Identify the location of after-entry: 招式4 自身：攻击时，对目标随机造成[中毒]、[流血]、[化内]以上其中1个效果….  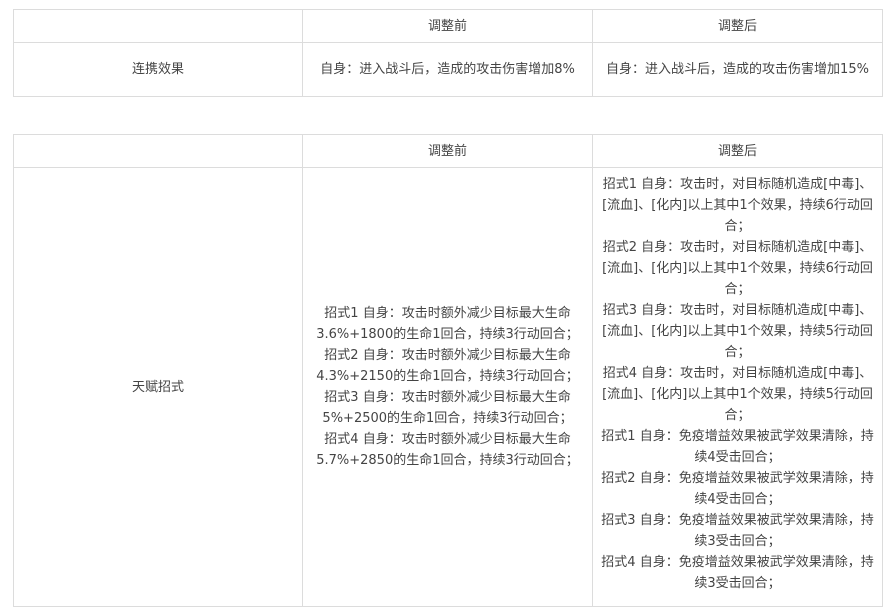
(737, 394).